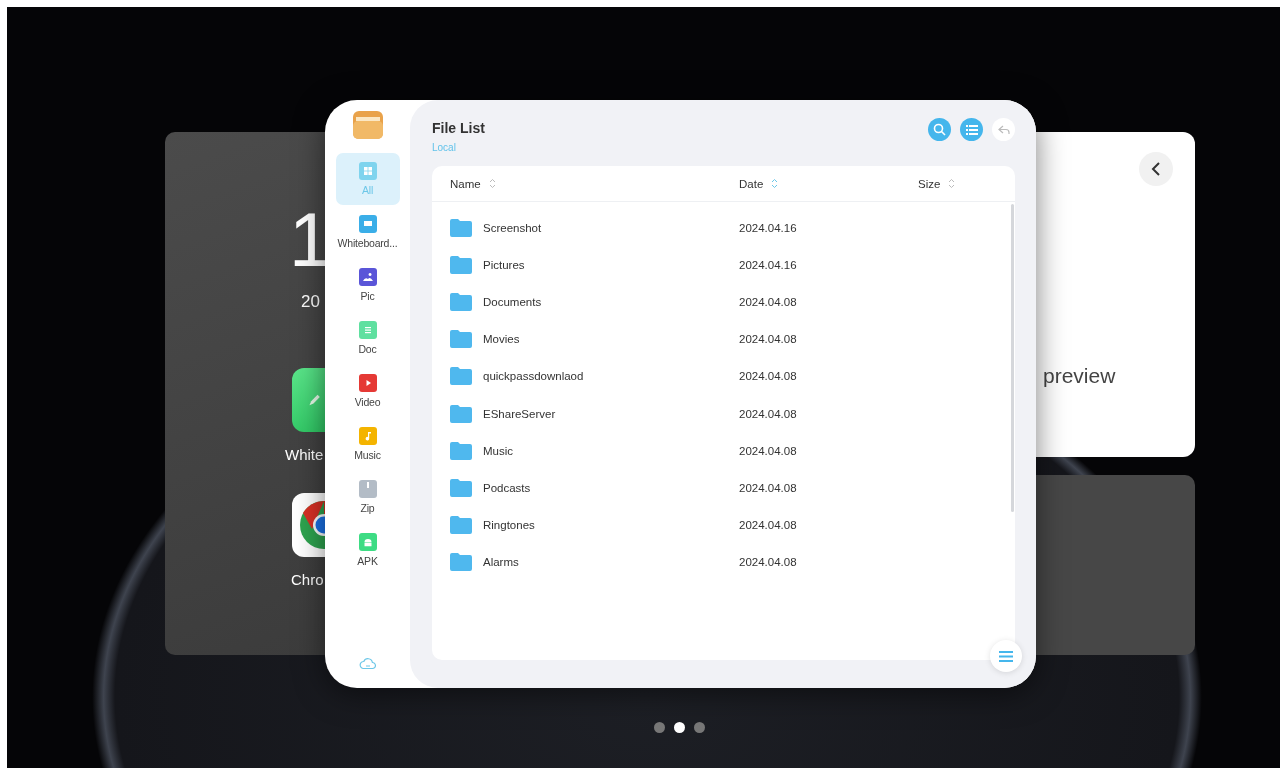 This screenshot has width=1286, height=774. Describe the element at coordinates (719, 302) in the screenshot. I see `file-row: Documents 2024.04.08` at that location.